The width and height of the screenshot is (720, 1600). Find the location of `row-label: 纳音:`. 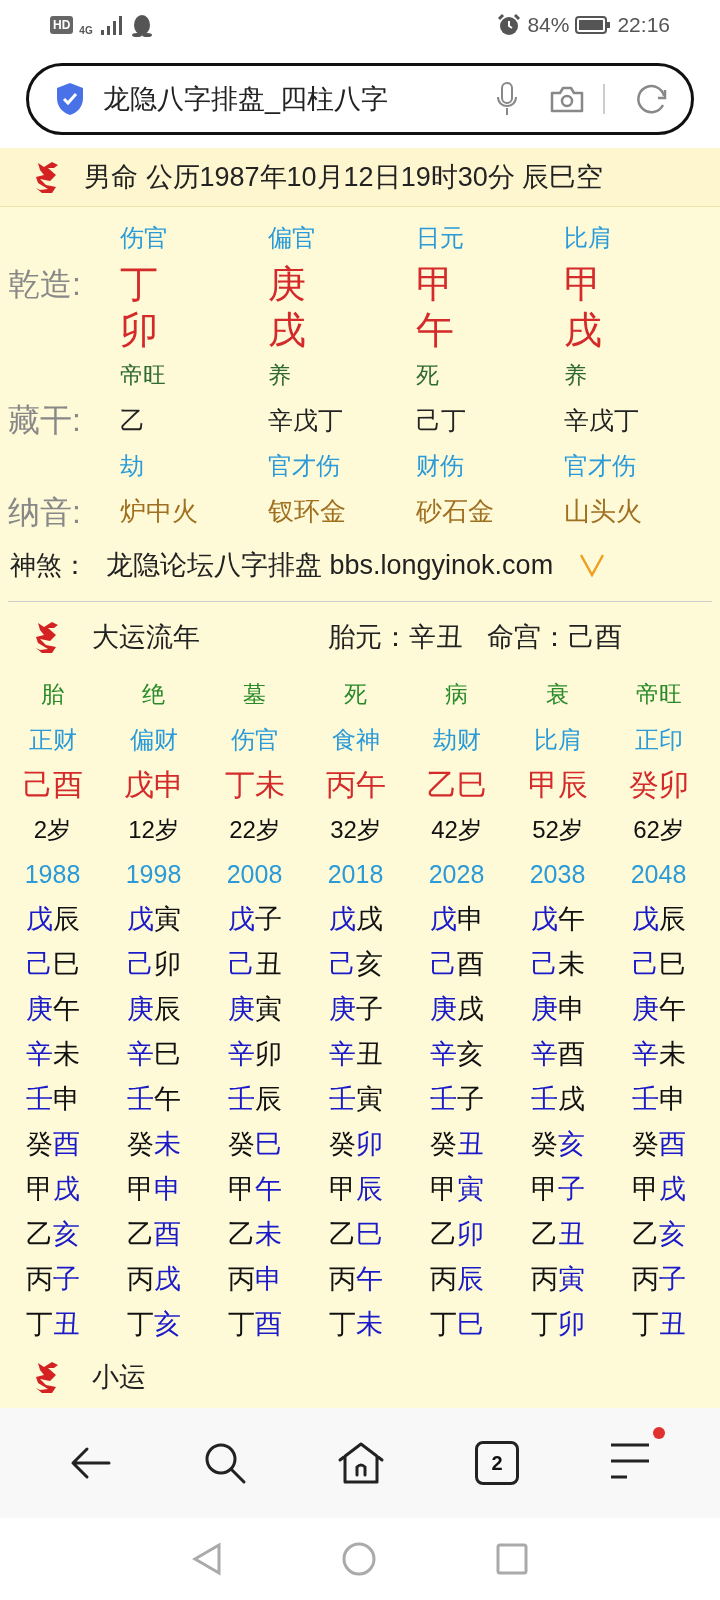

row-label: 纳音: is located at coordinates (45, 512).